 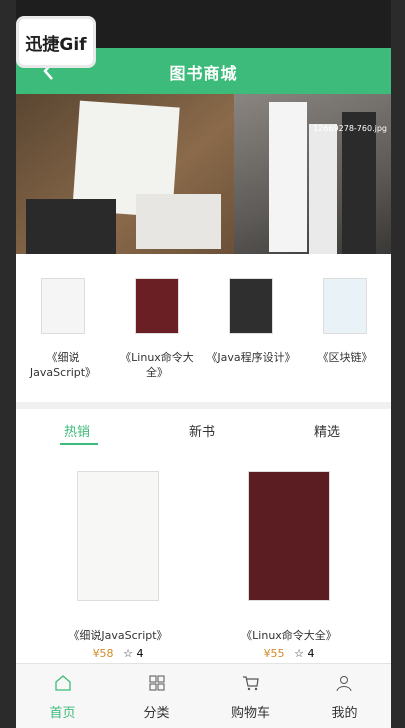 What do you see at coordinates (62, 697) in the screenshot?
I see `nav-home: 首页` at bounding box center [62, 697].